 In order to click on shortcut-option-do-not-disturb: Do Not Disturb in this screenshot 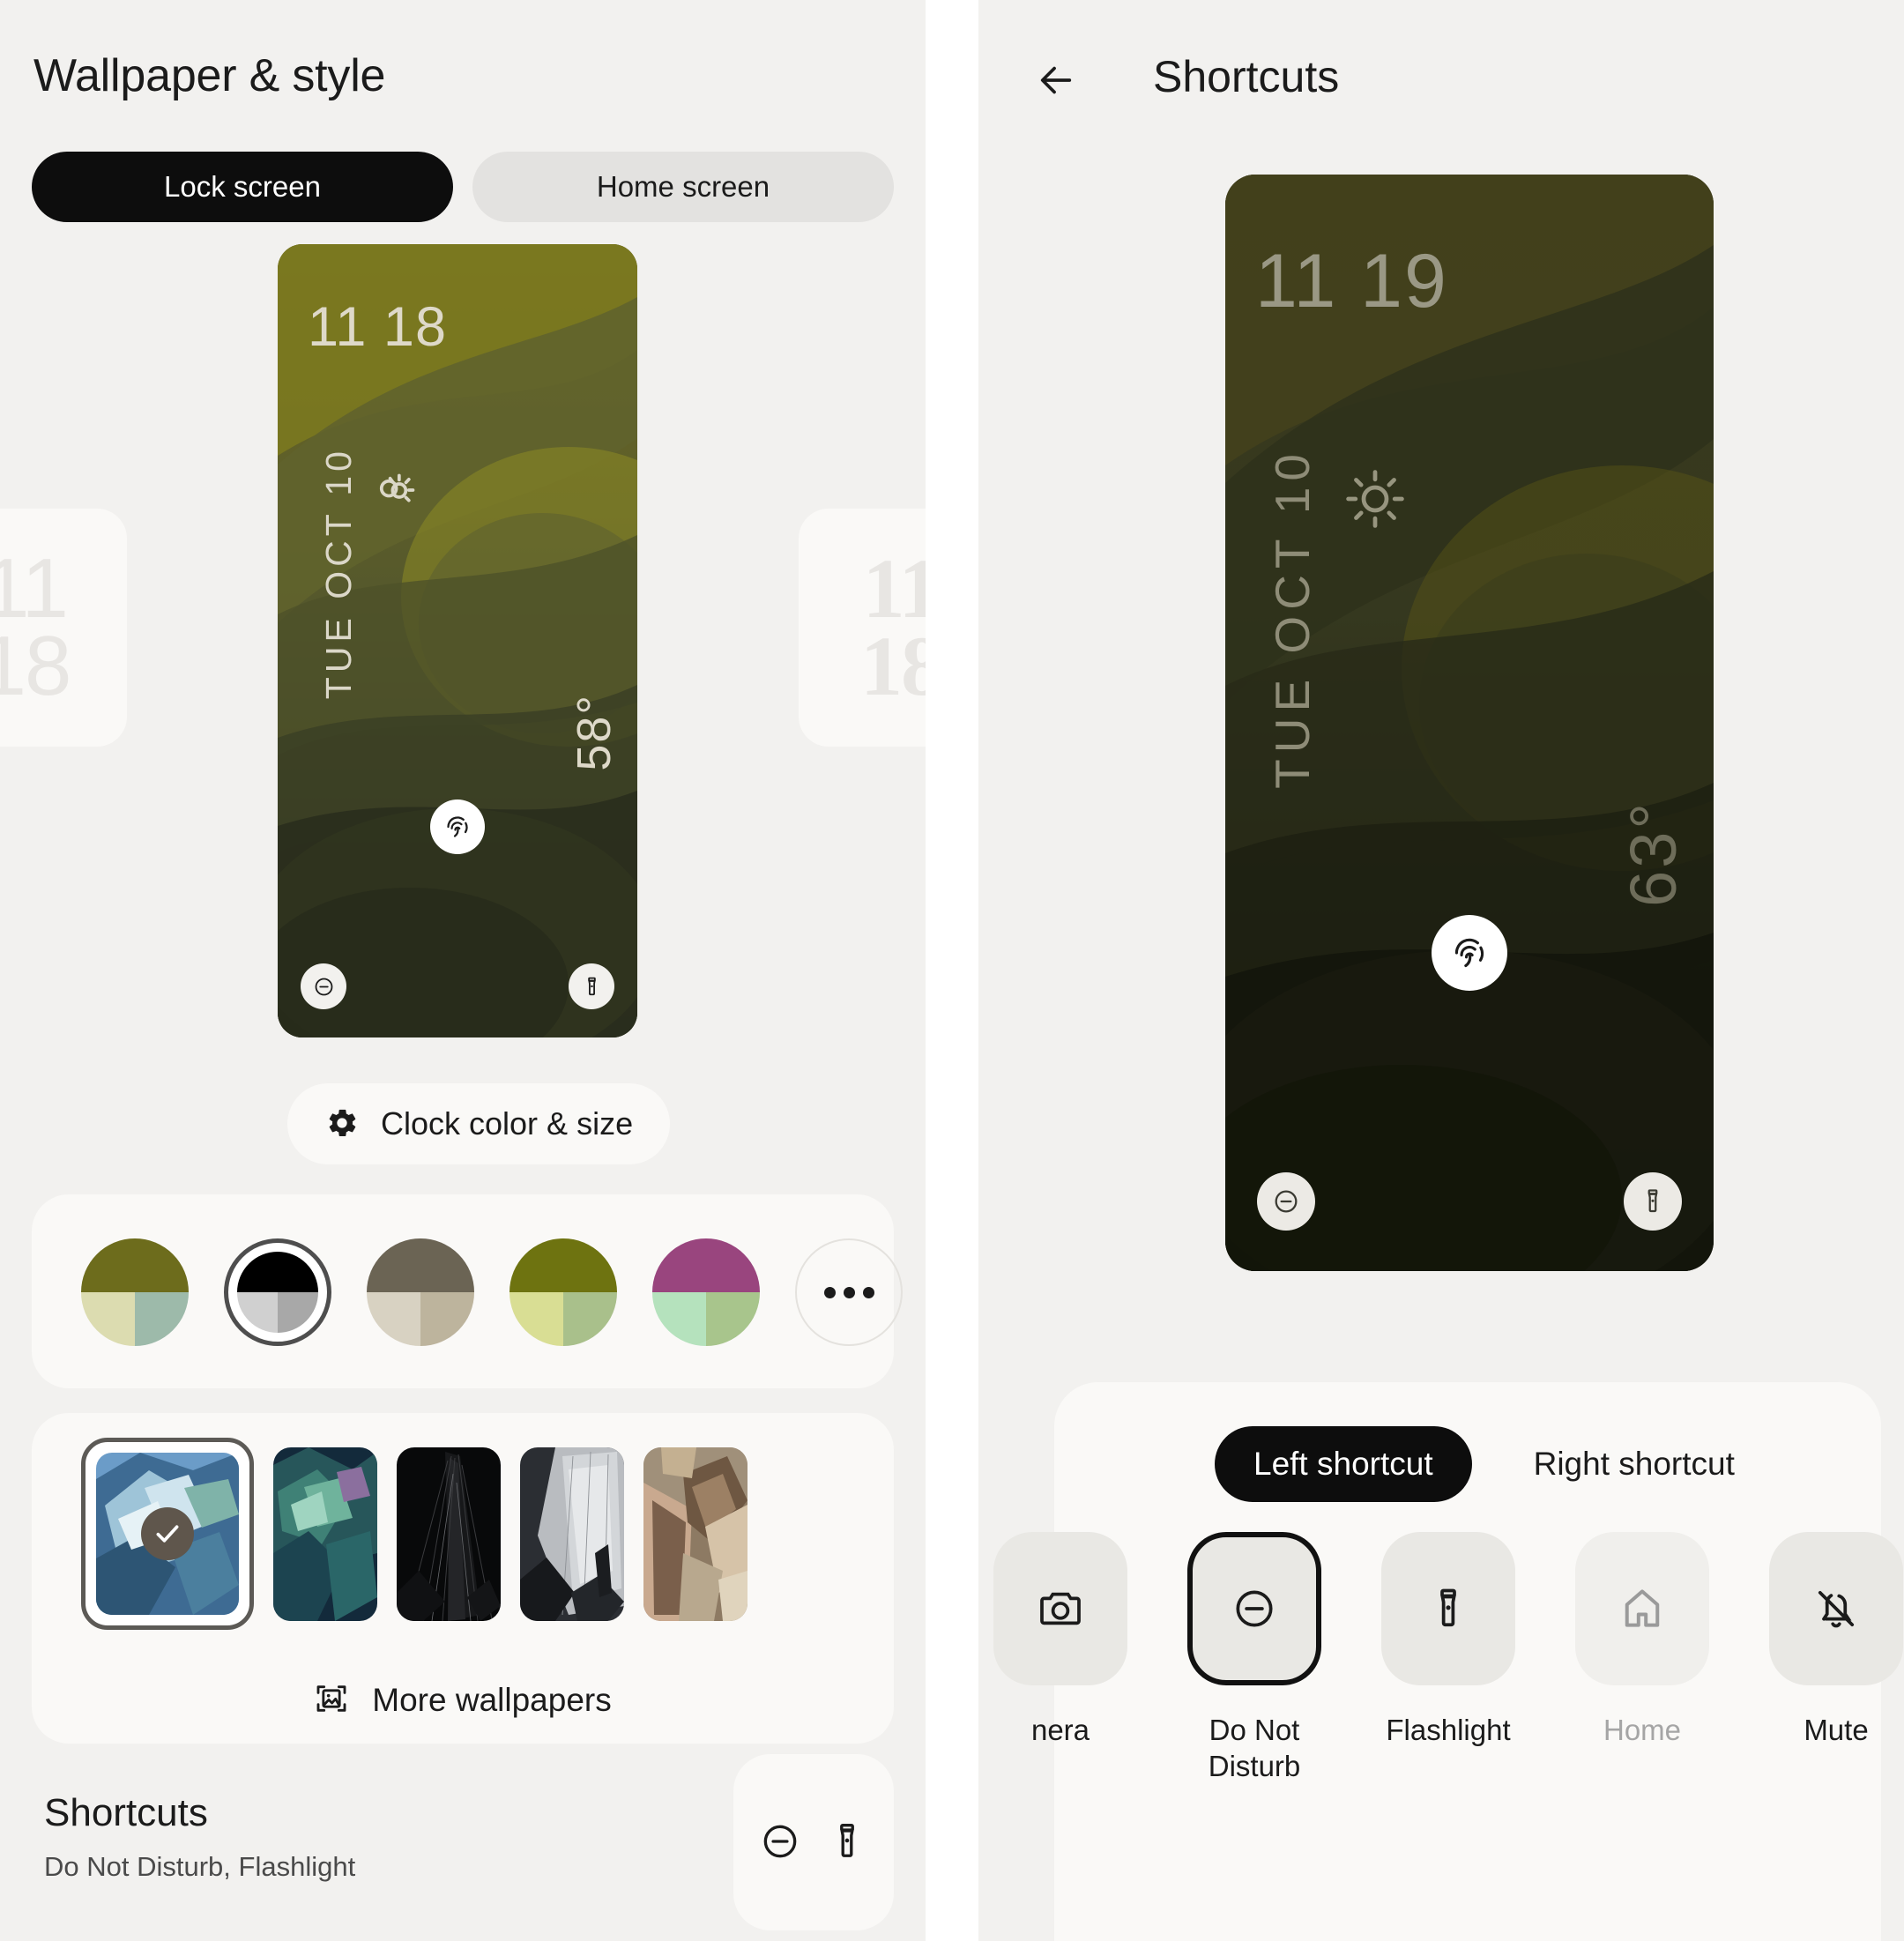, I will do `click(1254, 1658)`.